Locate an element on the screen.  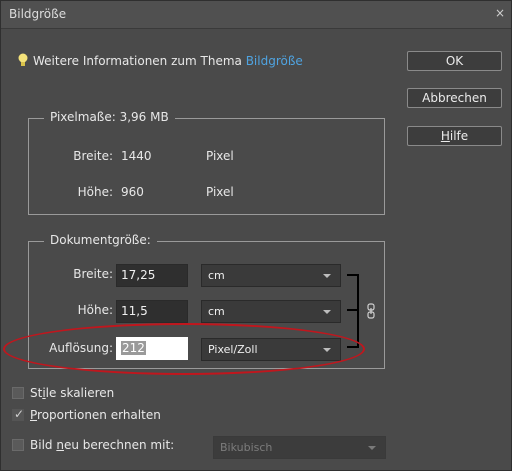
doc-width-input: 17,25 is located at coordinates (152, 275).